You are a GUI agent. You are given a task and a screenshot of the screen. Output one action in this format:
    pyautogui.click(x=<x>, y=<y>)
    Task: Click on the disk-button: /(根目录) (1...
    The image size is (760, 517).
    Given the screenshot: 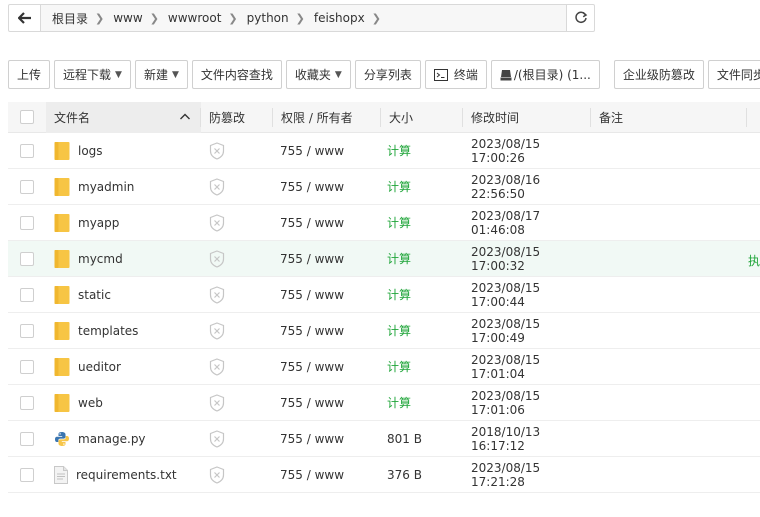 What is the action you would take?
    pyautogui.click(x=545, y=74)
    